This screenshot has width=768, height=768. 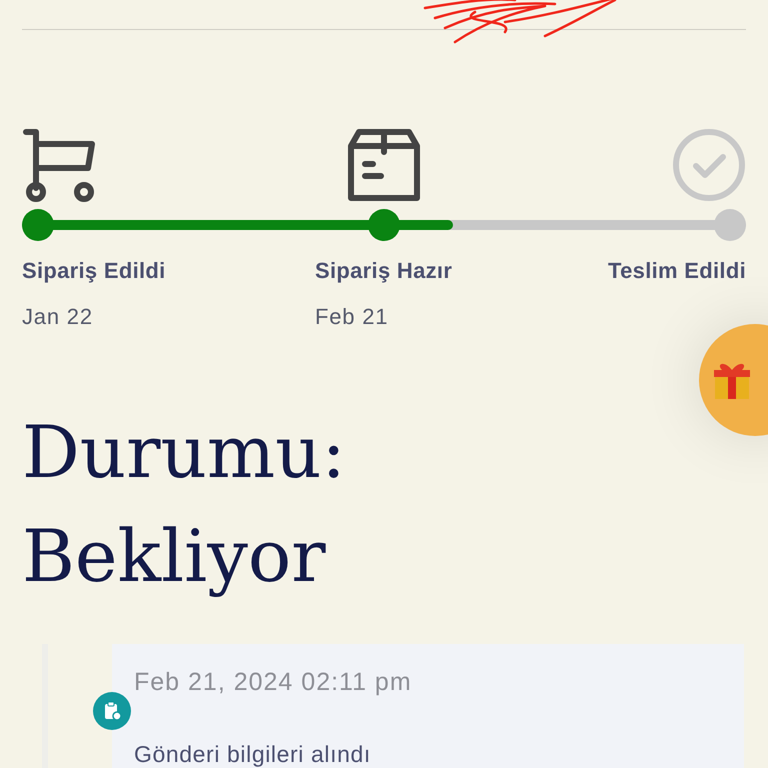 I want to click on step-date: Feb 21, so click(x=352, y=317).